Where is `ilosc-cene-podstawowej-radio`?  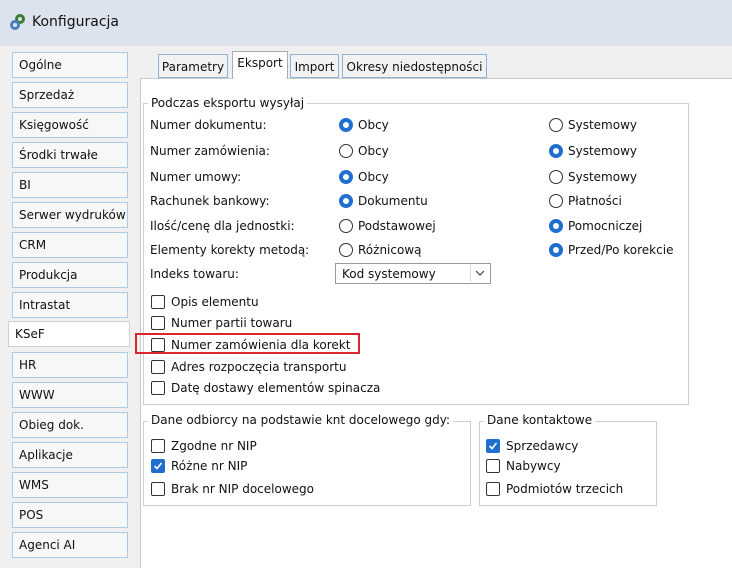
ilosc-cene-podstawowej-radio is located at coordinates (346, 226).